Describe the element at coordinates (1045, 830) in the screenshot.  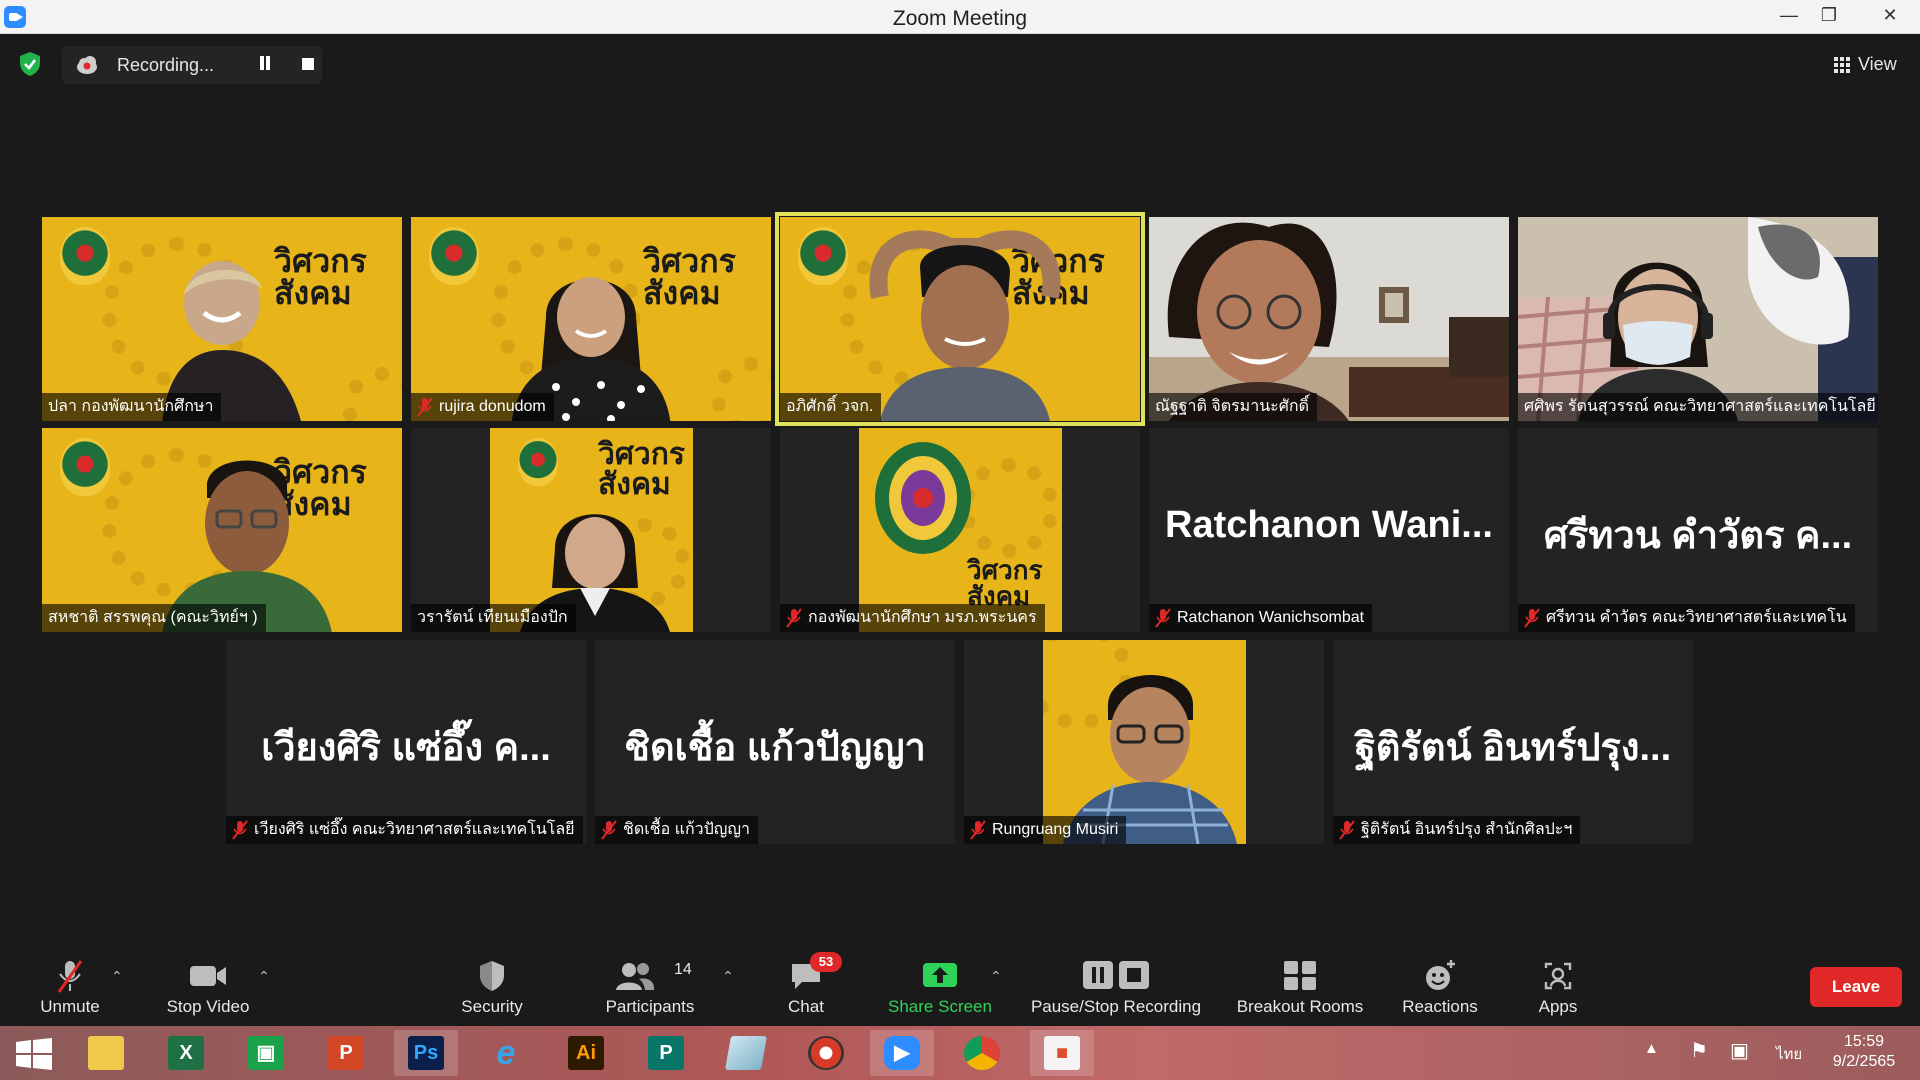
I see `participant-name-tag: Rungruang Musiri` at that location.